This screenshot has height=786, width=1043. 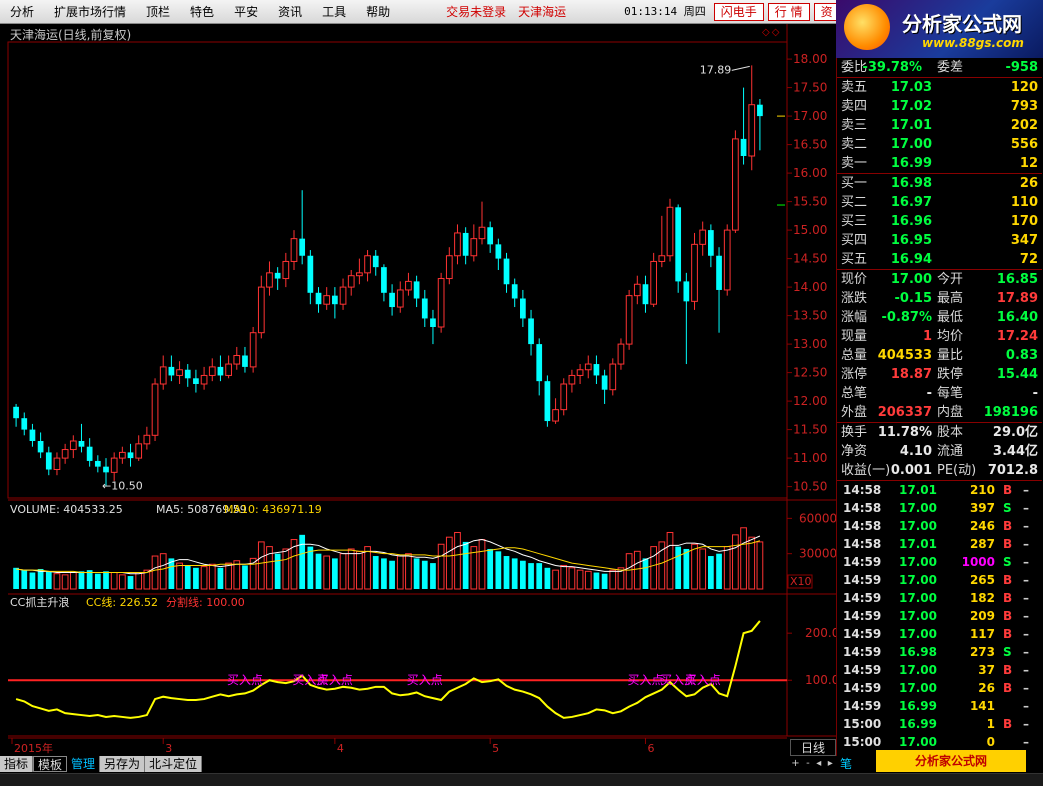 I want to click on trade-tick-row: 14:58 17.01 287 B –, so click(x=936, y=544).